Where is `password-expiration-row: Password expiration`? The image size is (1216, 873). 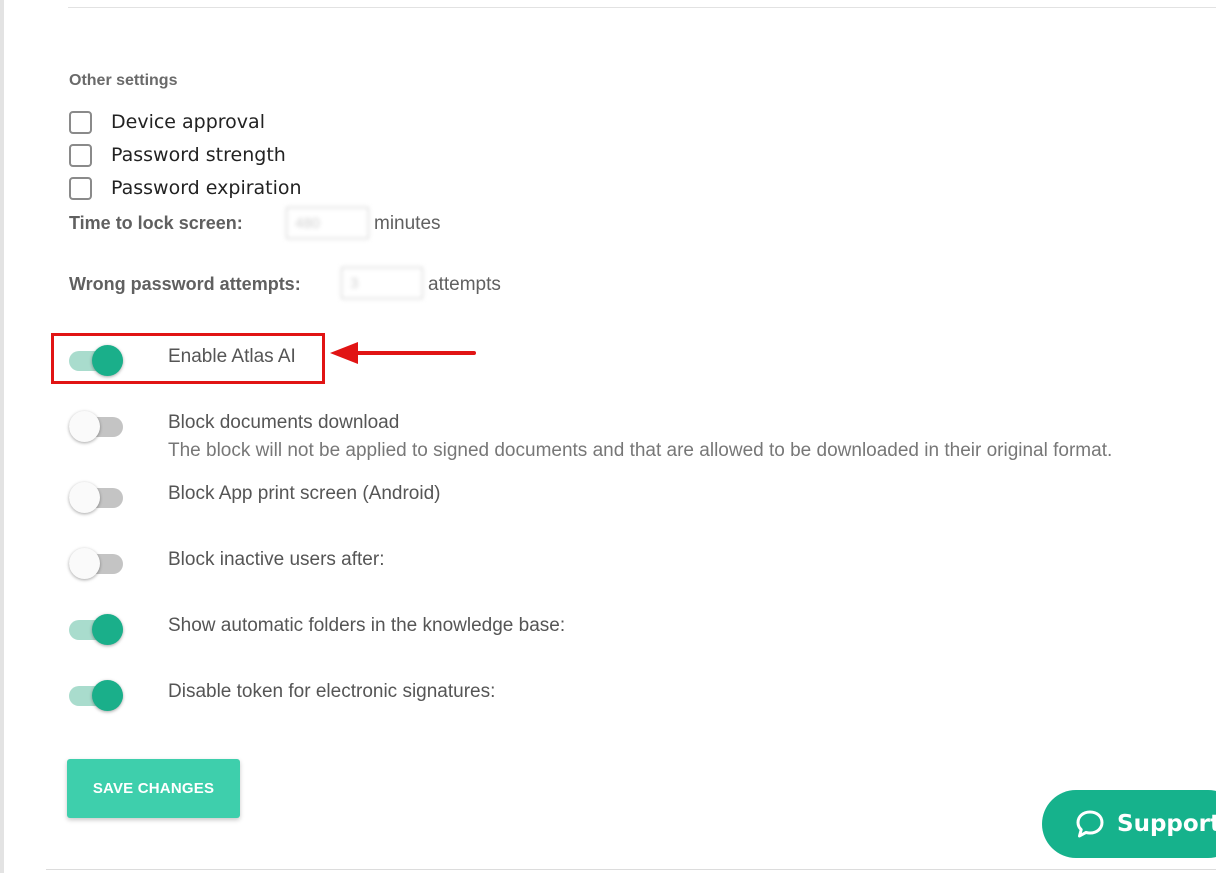
password-expiration-row: Password expiration is located at coordinates (185, 188).